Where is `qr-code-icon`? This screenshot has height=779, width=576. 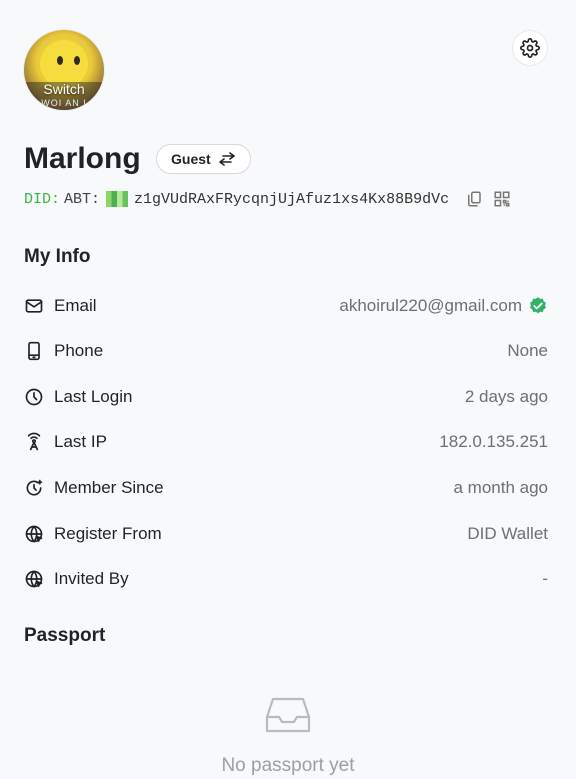
qr-code-icon is located at coordinates (502, 199).